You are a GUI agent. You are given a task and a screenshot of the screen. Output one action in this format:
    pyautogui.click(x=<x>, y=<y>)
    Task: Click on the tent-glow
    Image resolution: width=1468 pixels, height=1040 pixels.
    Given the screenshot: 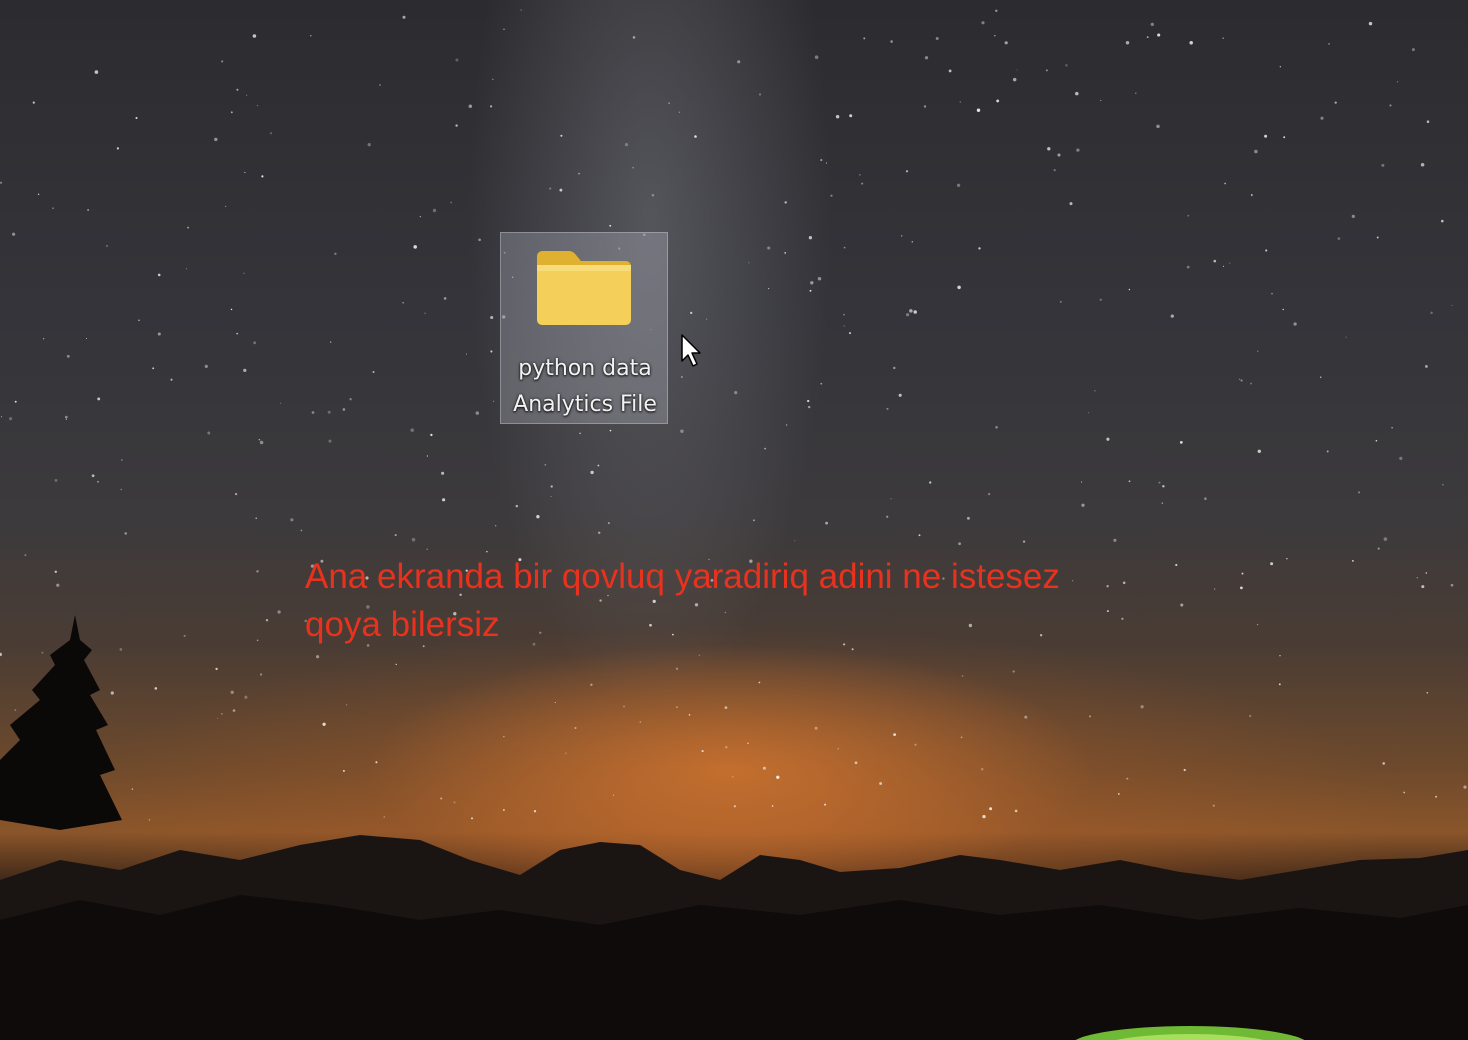 What is the action you would take?
    pyautogui.click(x=1190, y=1033)
    